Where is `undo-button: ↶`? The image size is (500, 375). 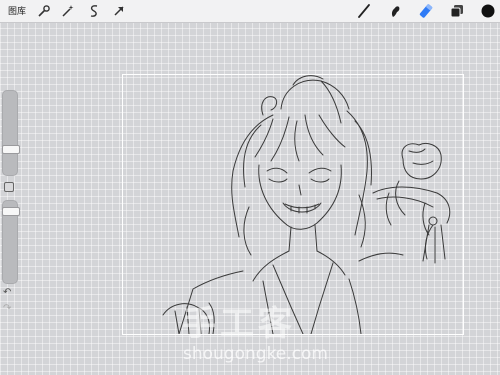
undo-button: ↶ is located at coordinates (7, 292).